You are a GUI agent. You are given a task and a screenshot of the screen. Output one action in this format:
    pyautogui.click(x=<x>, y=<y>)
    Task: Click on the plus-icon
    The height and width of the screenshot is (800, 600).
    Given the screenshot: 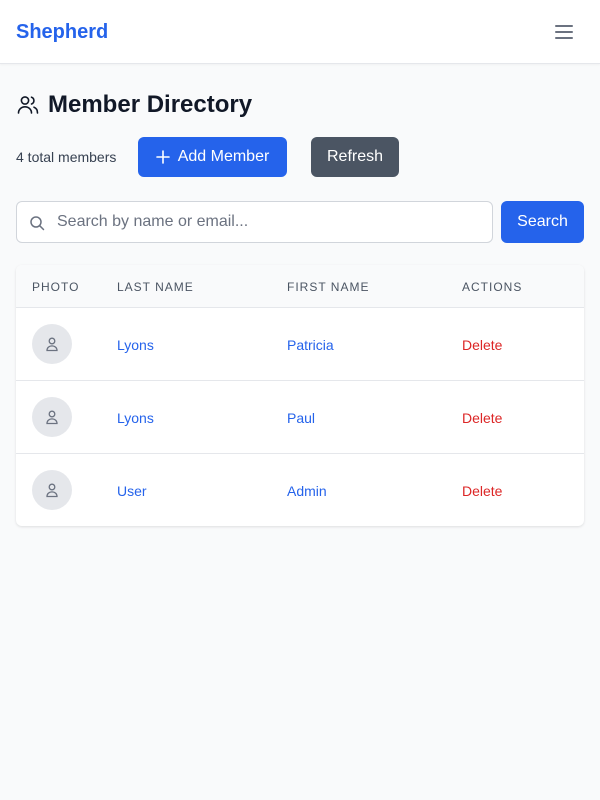 What is the action you would take?
    pyautogui.click(x=162, y=157)
    